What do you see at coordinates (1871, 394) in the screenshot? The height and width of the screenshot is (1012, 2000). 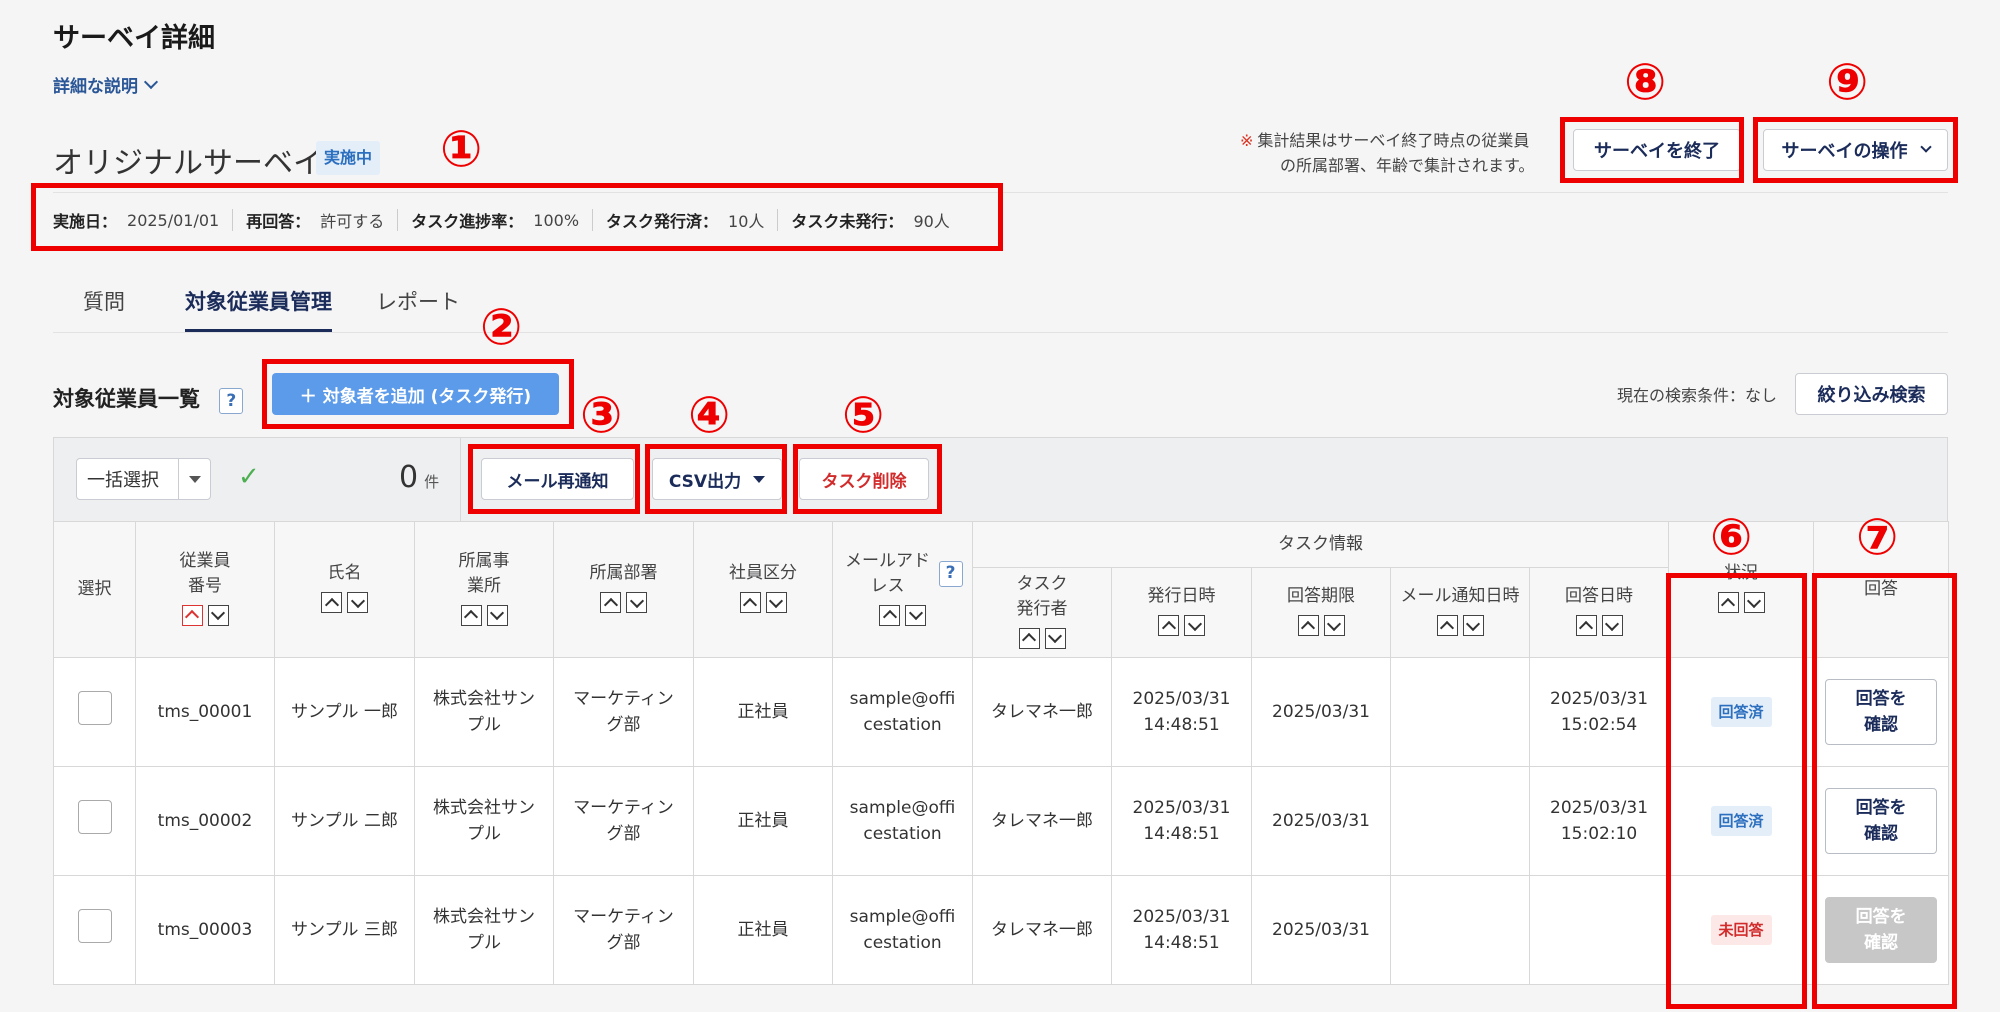 I see `filter-search-button: 絞り込み検索` at bounding box center [1871, 394].